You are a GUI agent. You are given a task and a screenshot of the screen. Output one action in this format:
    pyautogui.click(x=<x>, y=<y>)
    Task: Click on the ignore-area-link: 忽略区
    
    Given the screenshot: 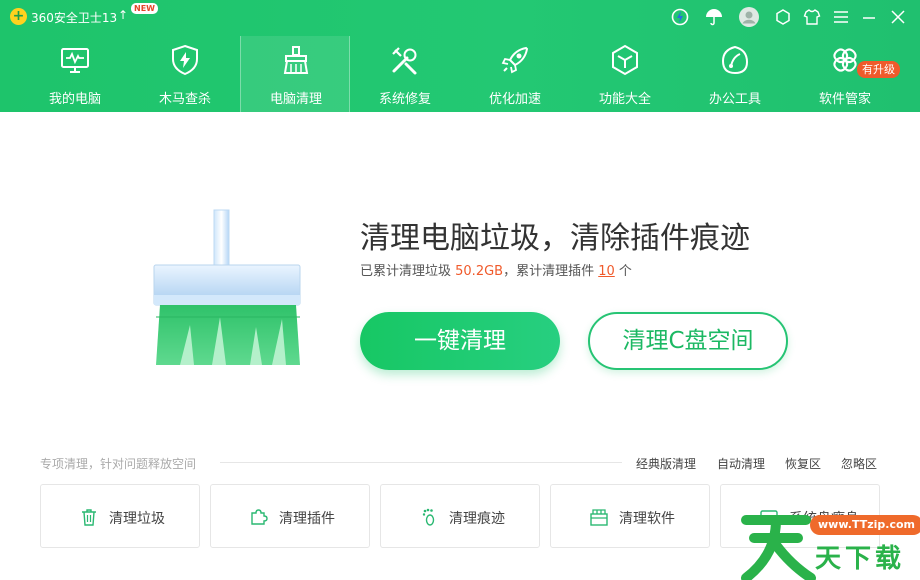 What is the action you would take?
    pyautogui.click(x=859, y=463)
    